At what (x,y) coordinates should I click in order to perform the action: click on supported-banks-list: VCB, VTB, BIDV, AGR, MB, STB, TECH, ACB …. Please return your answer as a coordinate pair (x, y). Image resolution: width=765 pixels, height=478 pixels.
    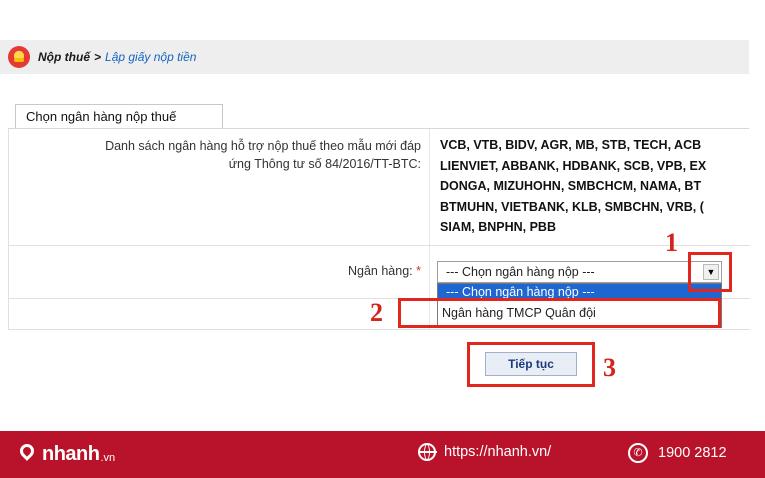
    Looking at the image, I should click on (590, 187).